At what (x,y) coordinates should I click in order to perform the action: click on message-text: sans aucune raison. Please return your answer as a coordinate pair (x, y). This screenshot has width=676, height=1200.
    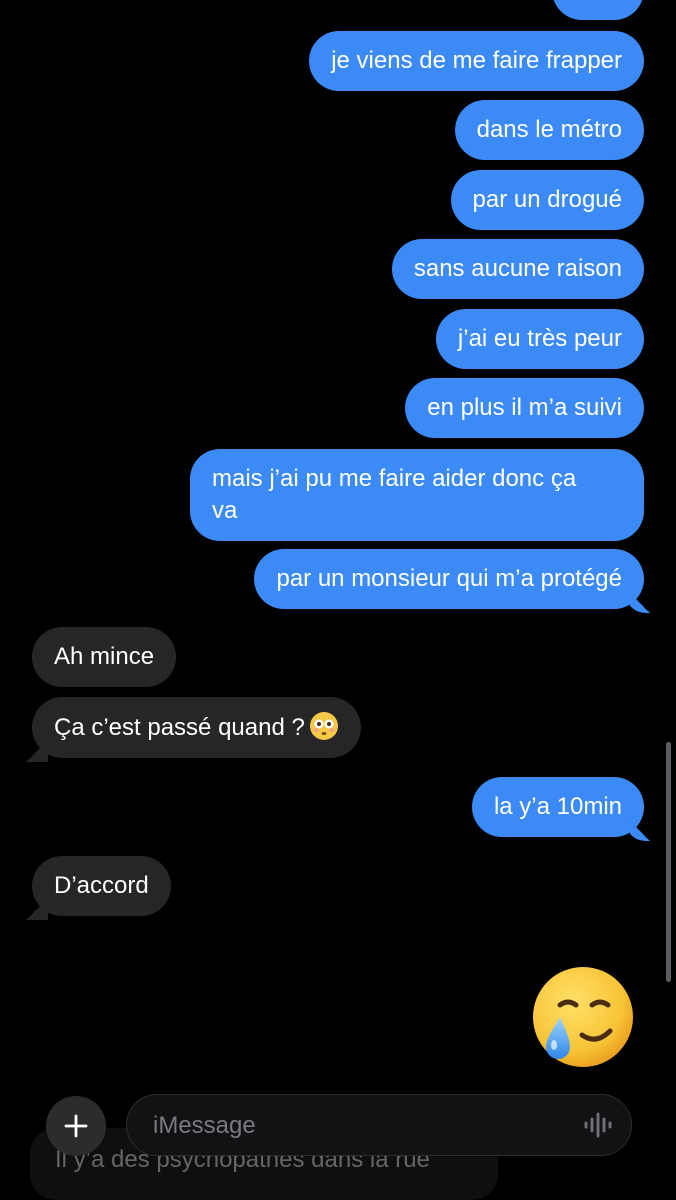
    Looking at the image, I should click on (517, 268).